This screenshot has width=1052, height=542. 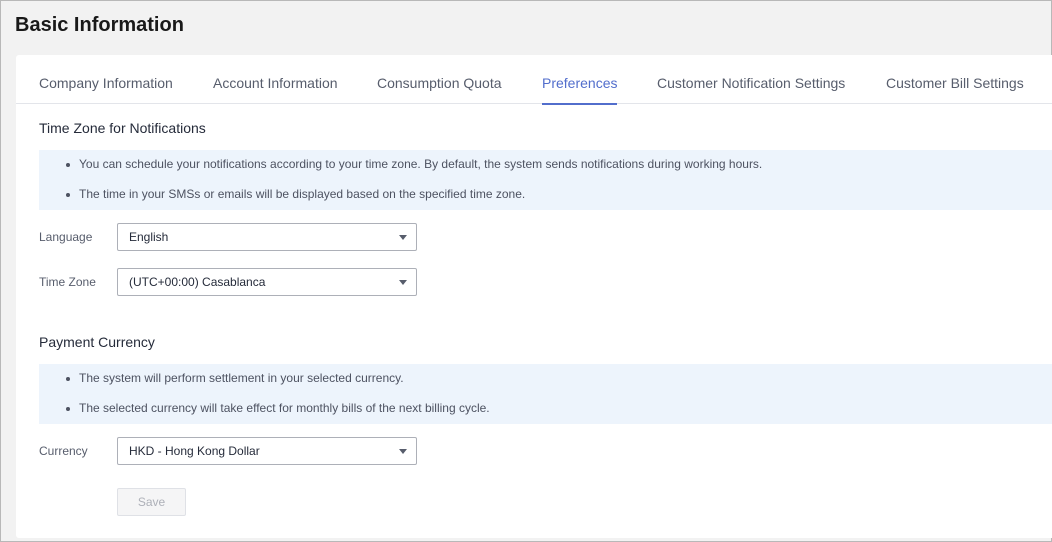 What do you see at coordinates (97, 342) in the screenshot?
I see `currency-section-title: Payment Currency` at bounding box center [97, 342].